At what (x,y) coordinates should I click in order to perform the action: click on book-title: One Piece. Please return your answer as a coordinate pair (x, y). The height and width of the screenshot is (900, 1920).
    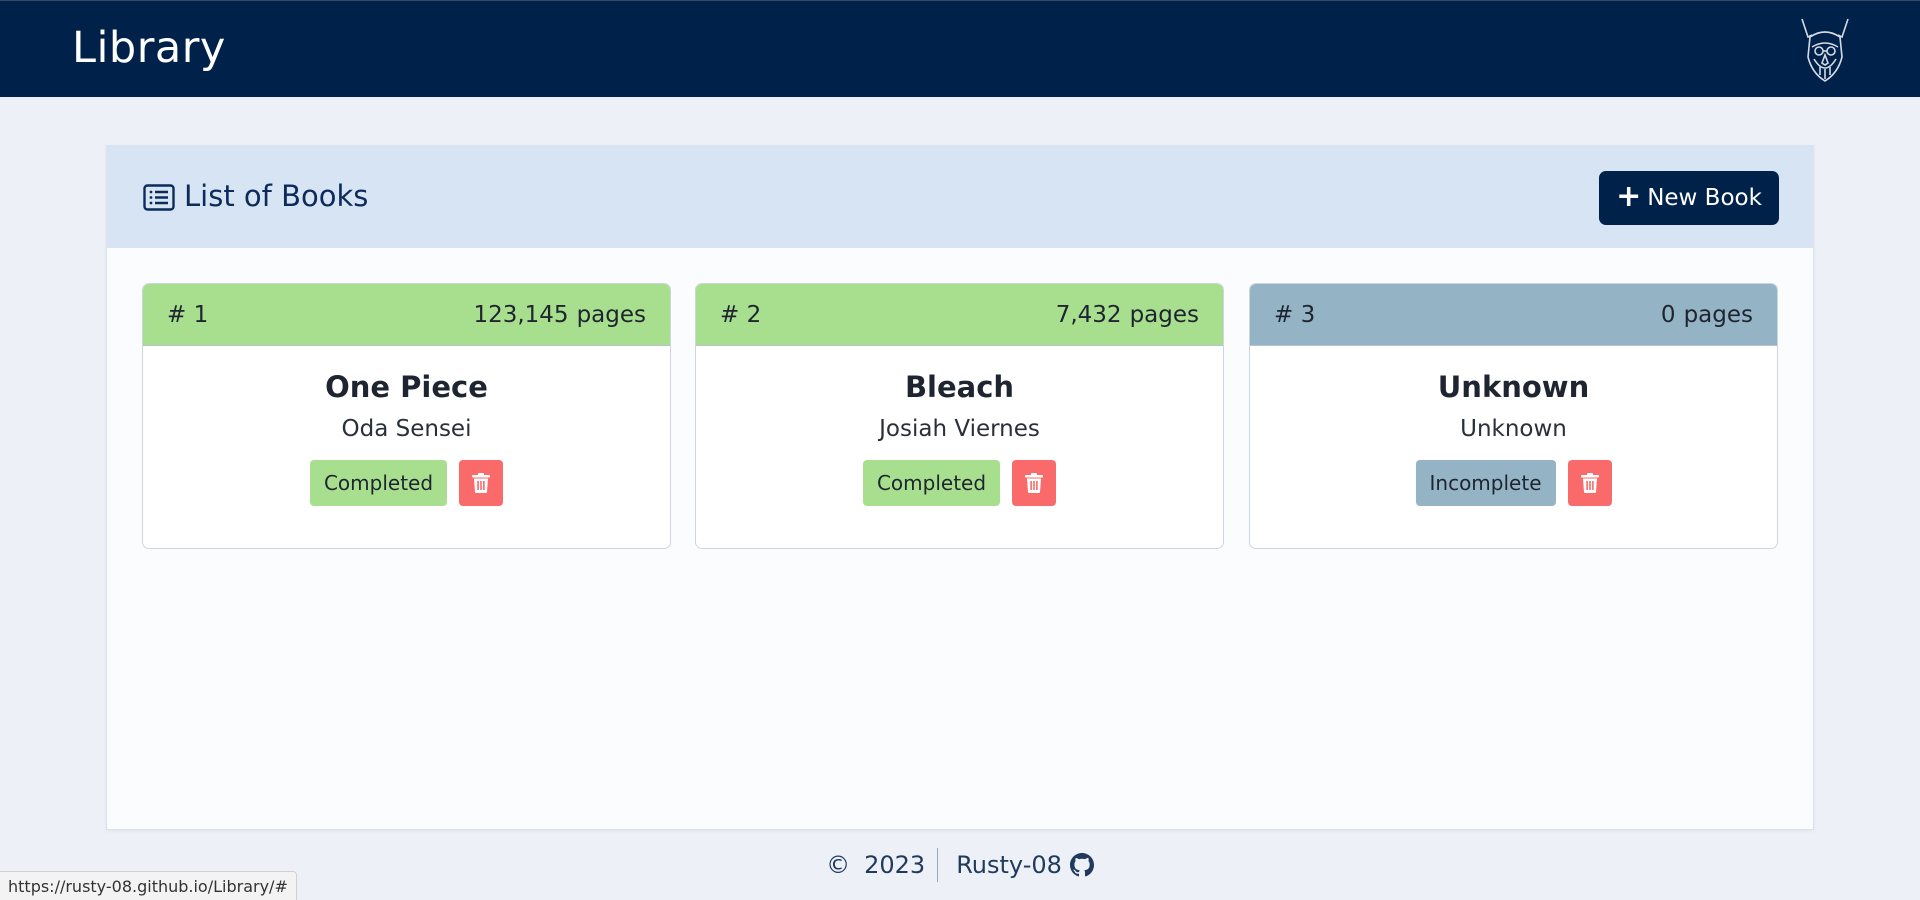
    Looking at the image, I should click on (406, 387).